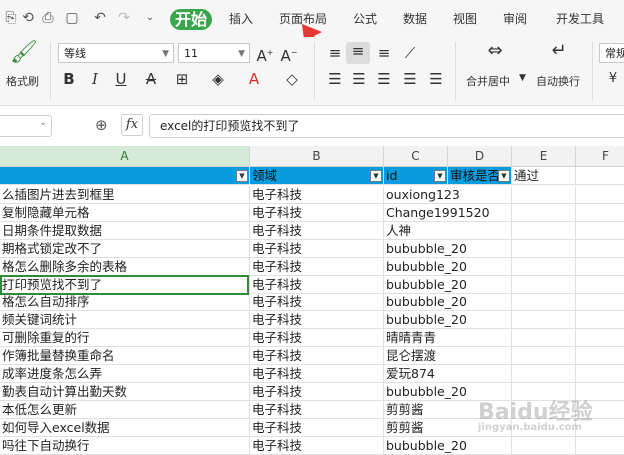  Describe the element at coordinates (125, 230) in the screenshot. I see `cell-a: 日期条件提取数据` at that location.